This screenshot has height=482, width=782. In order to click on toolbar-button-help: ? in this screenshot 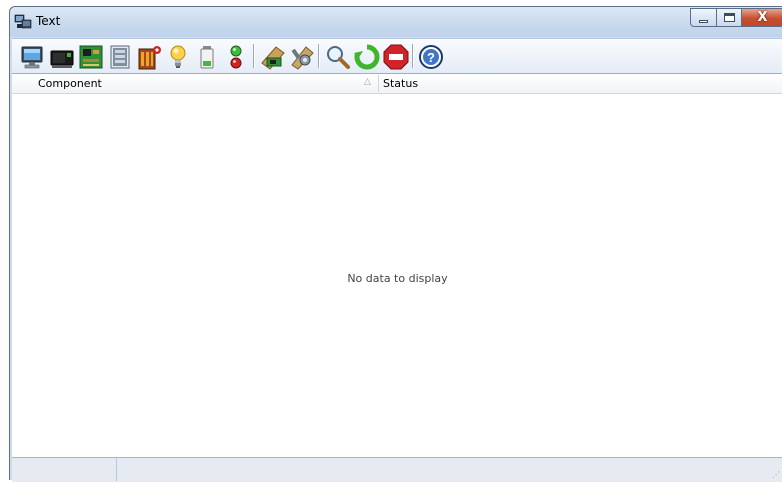, I will do `click(431, 57)`.